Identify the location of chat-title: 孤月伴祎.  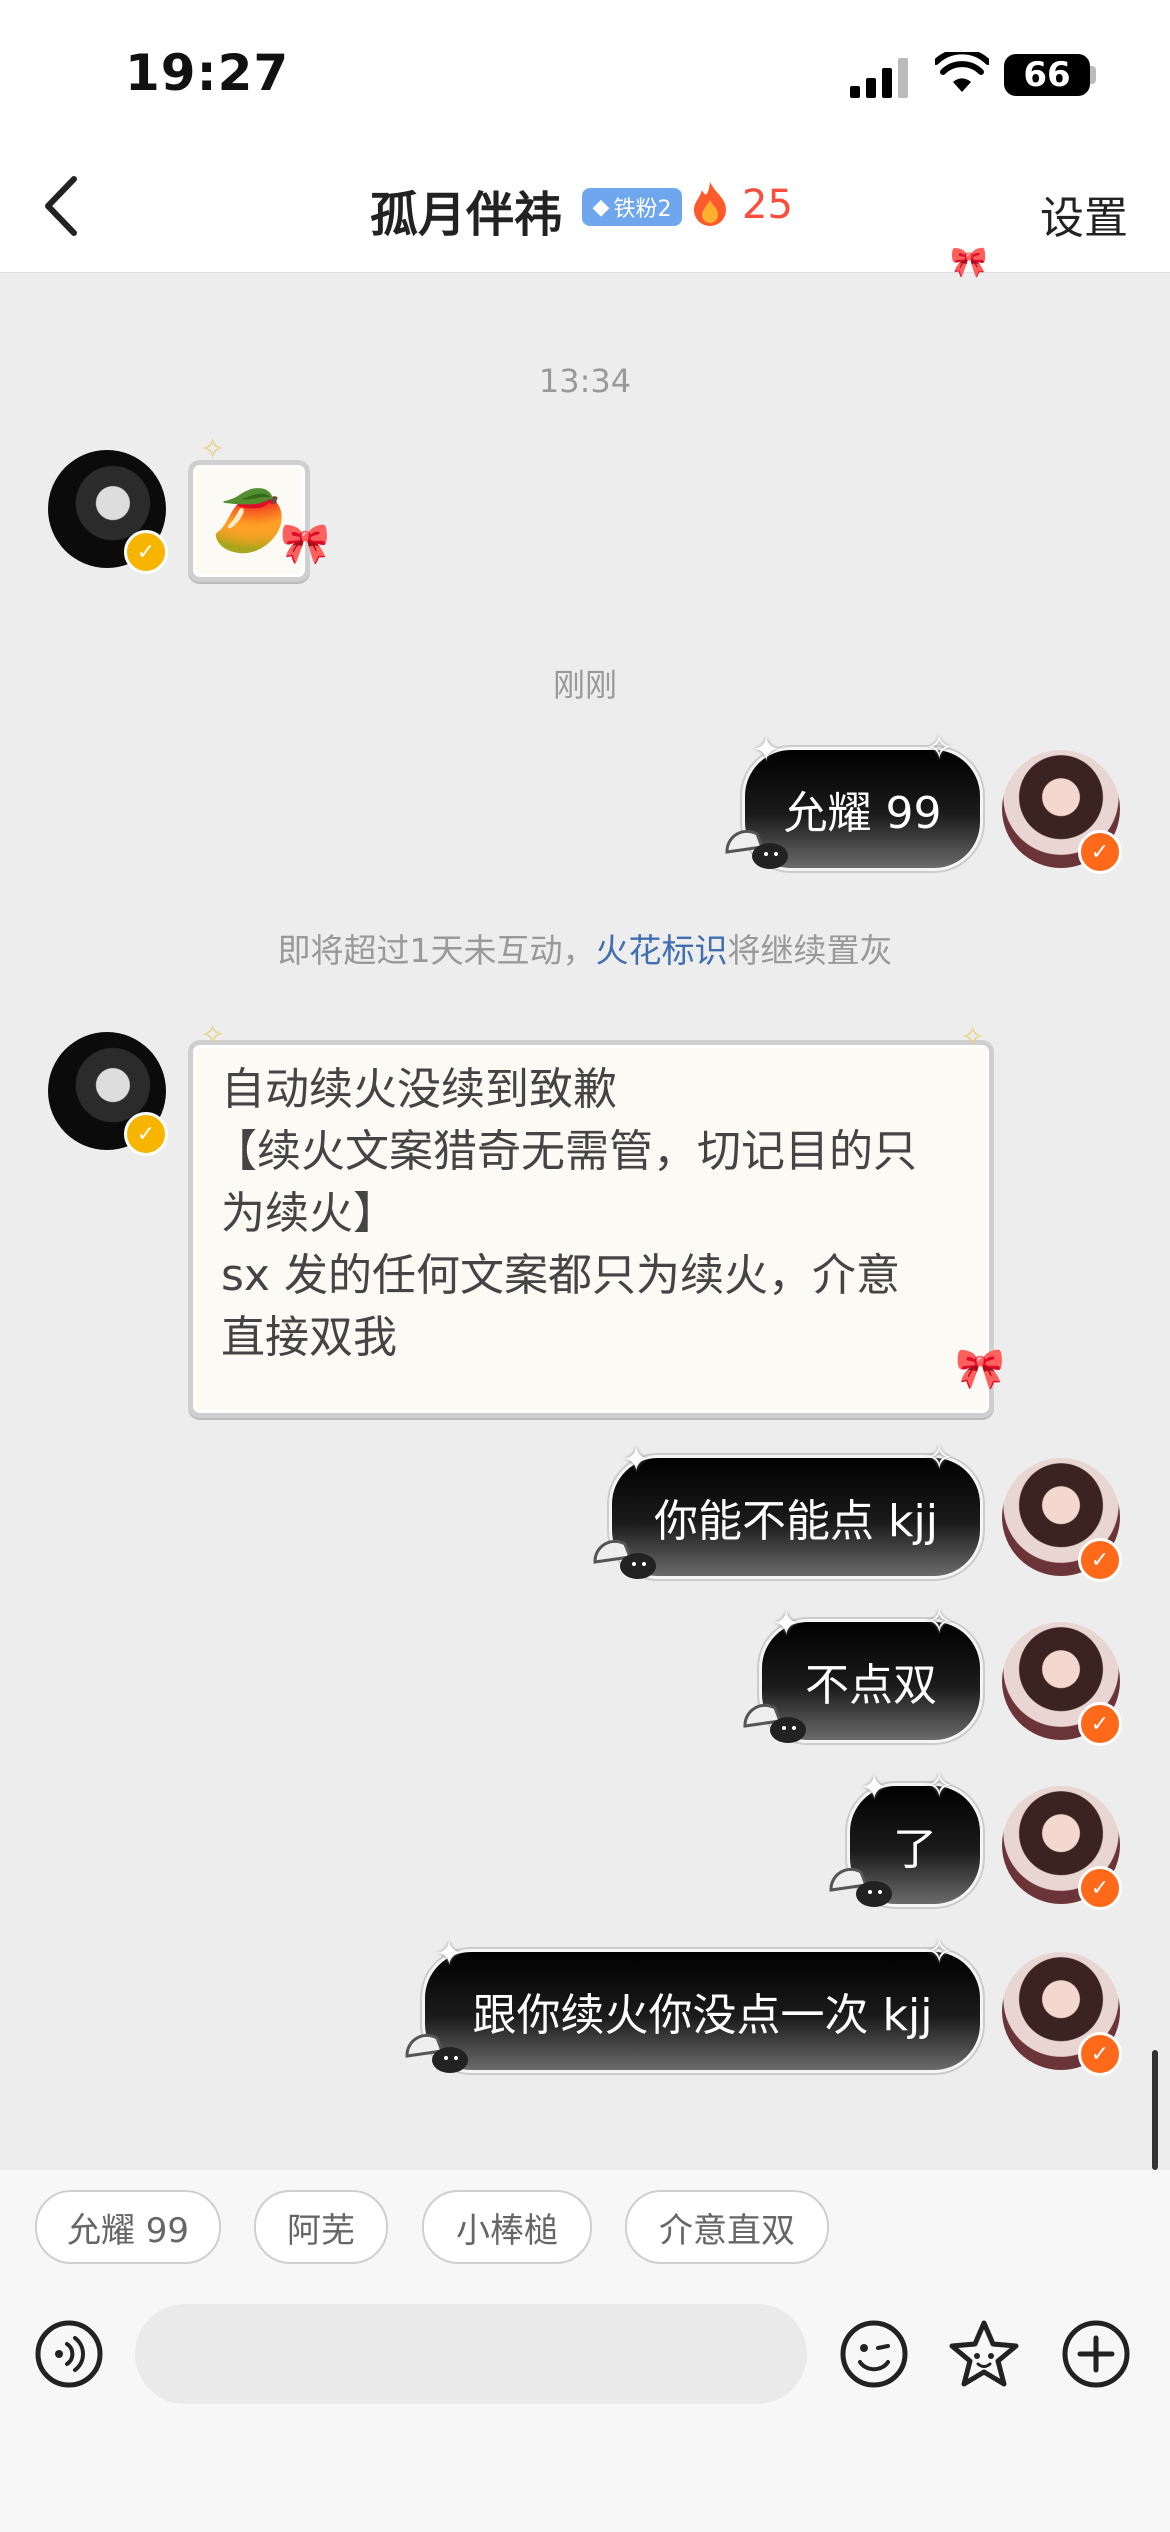
(466, 210).